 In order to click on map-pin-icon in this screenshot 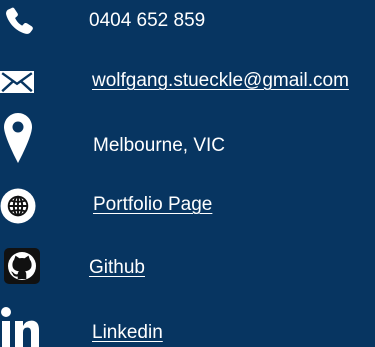, I will do `click(18, 138)`.